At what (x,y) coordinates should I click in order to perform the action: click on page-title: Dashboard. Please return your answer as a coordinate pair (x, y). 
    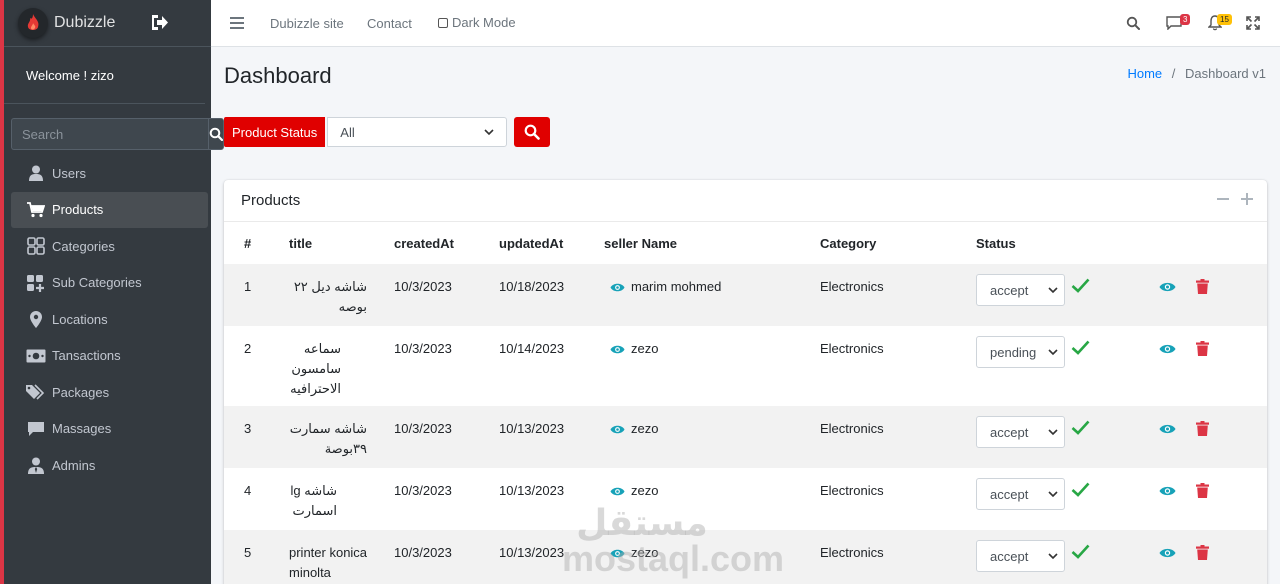
    Looking at the image, I should click on (278, 75).